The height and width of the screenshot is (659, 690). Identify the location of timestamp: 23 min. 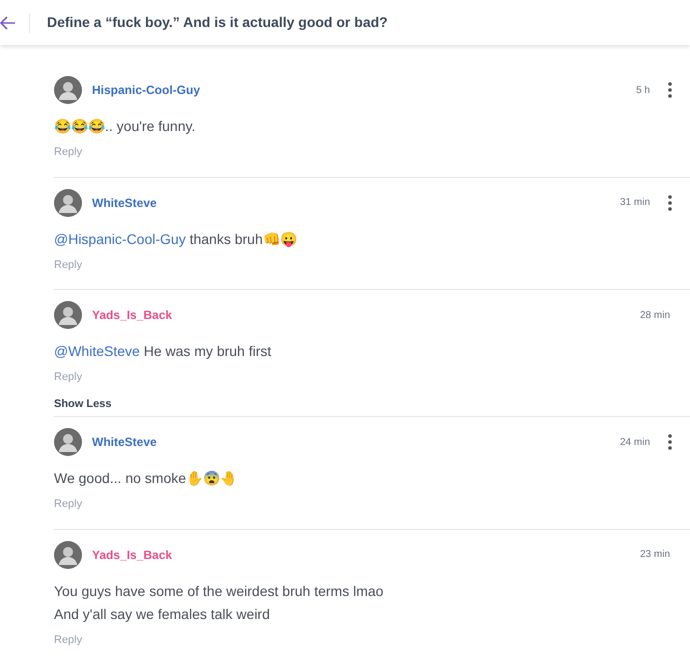
(655, 555).